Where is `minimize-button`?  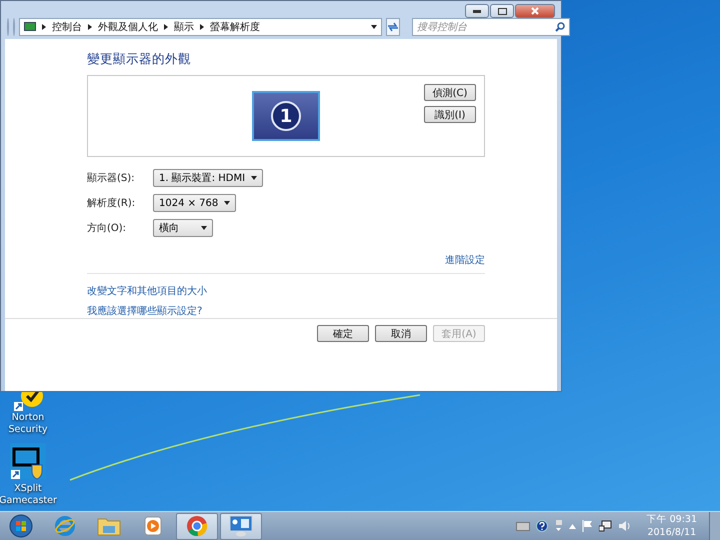 minimize-button is located at coordinates (477, 11).